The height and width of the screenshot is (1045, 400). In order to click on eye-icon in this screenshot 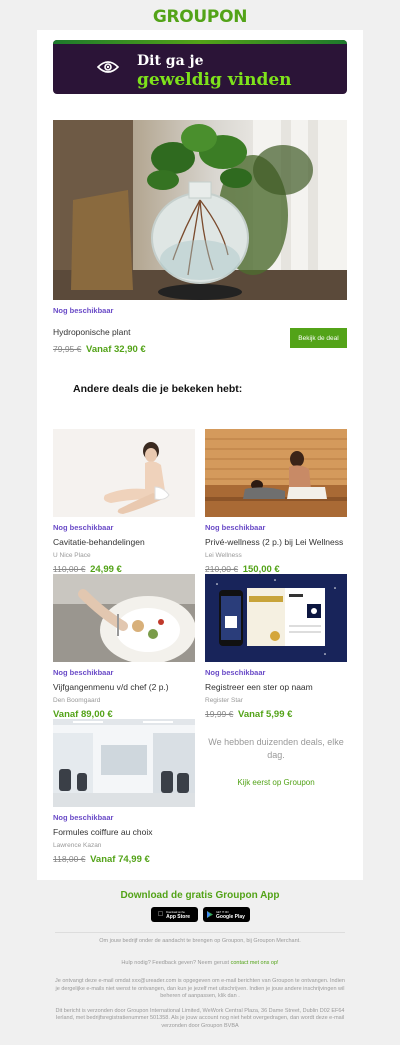, I will do `click(108, 67)`.